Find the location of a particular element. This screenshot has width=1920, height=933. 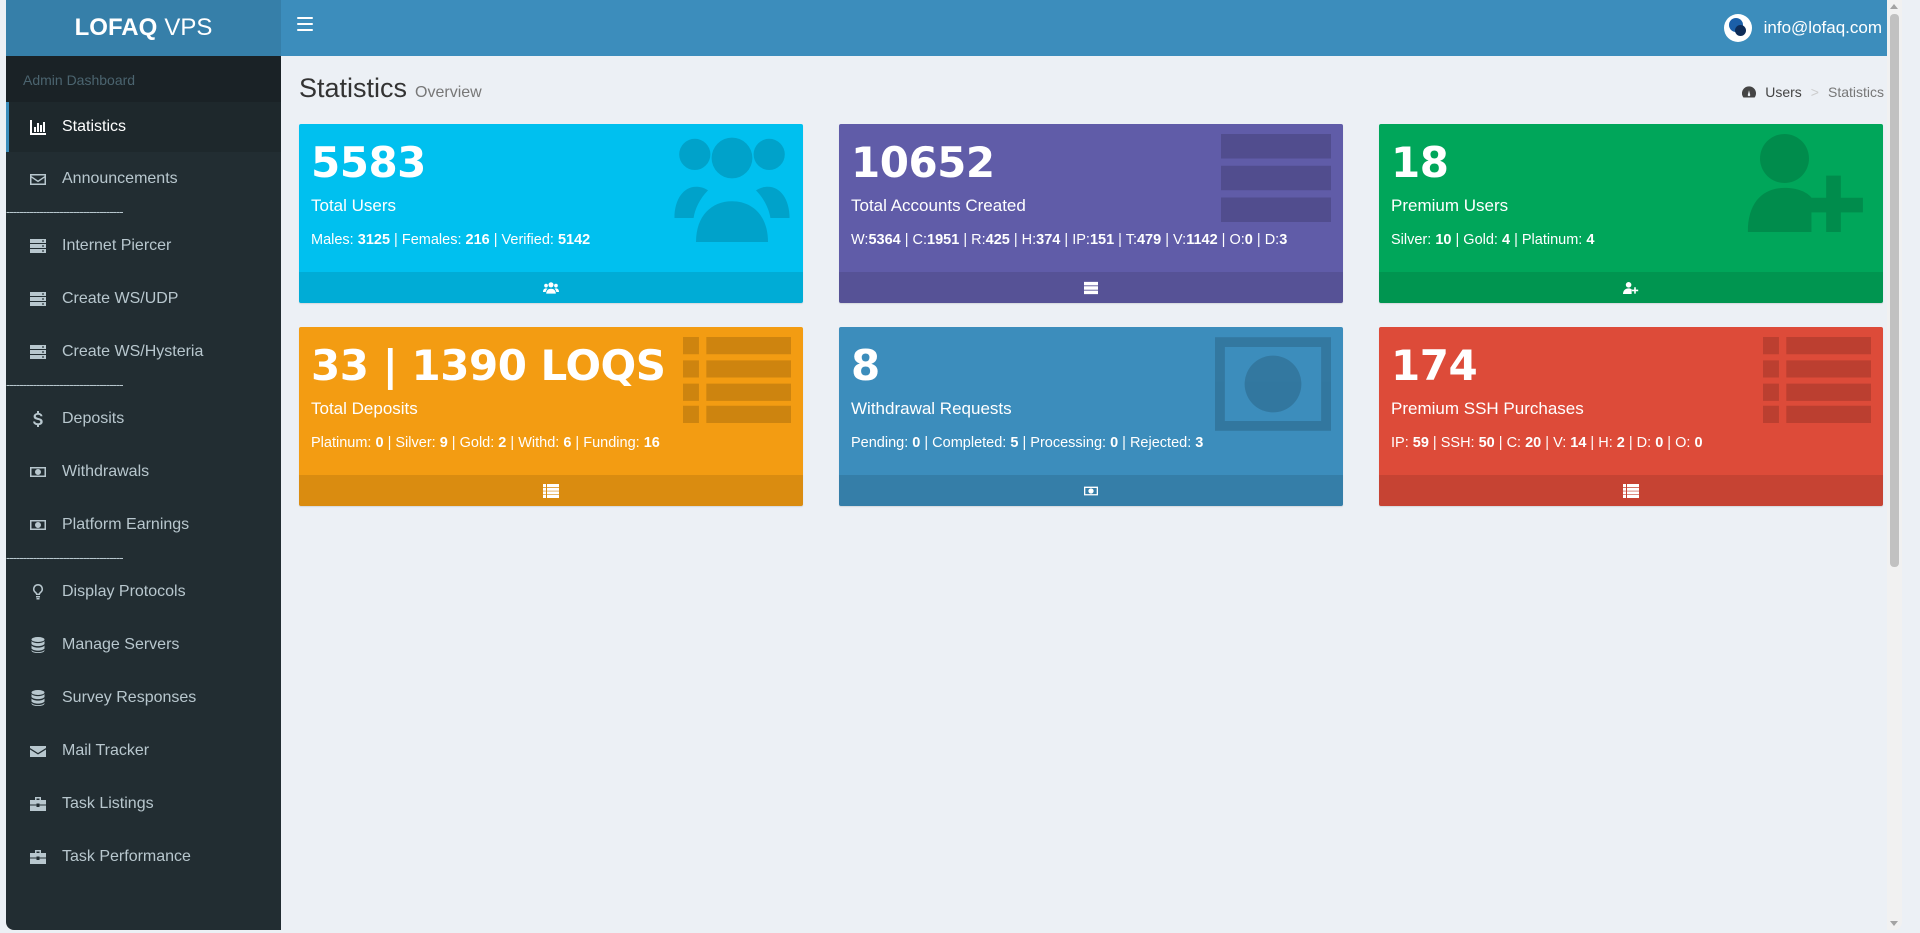

sidebar-item-announcements: Announcements is located at coordinates (143, 178).